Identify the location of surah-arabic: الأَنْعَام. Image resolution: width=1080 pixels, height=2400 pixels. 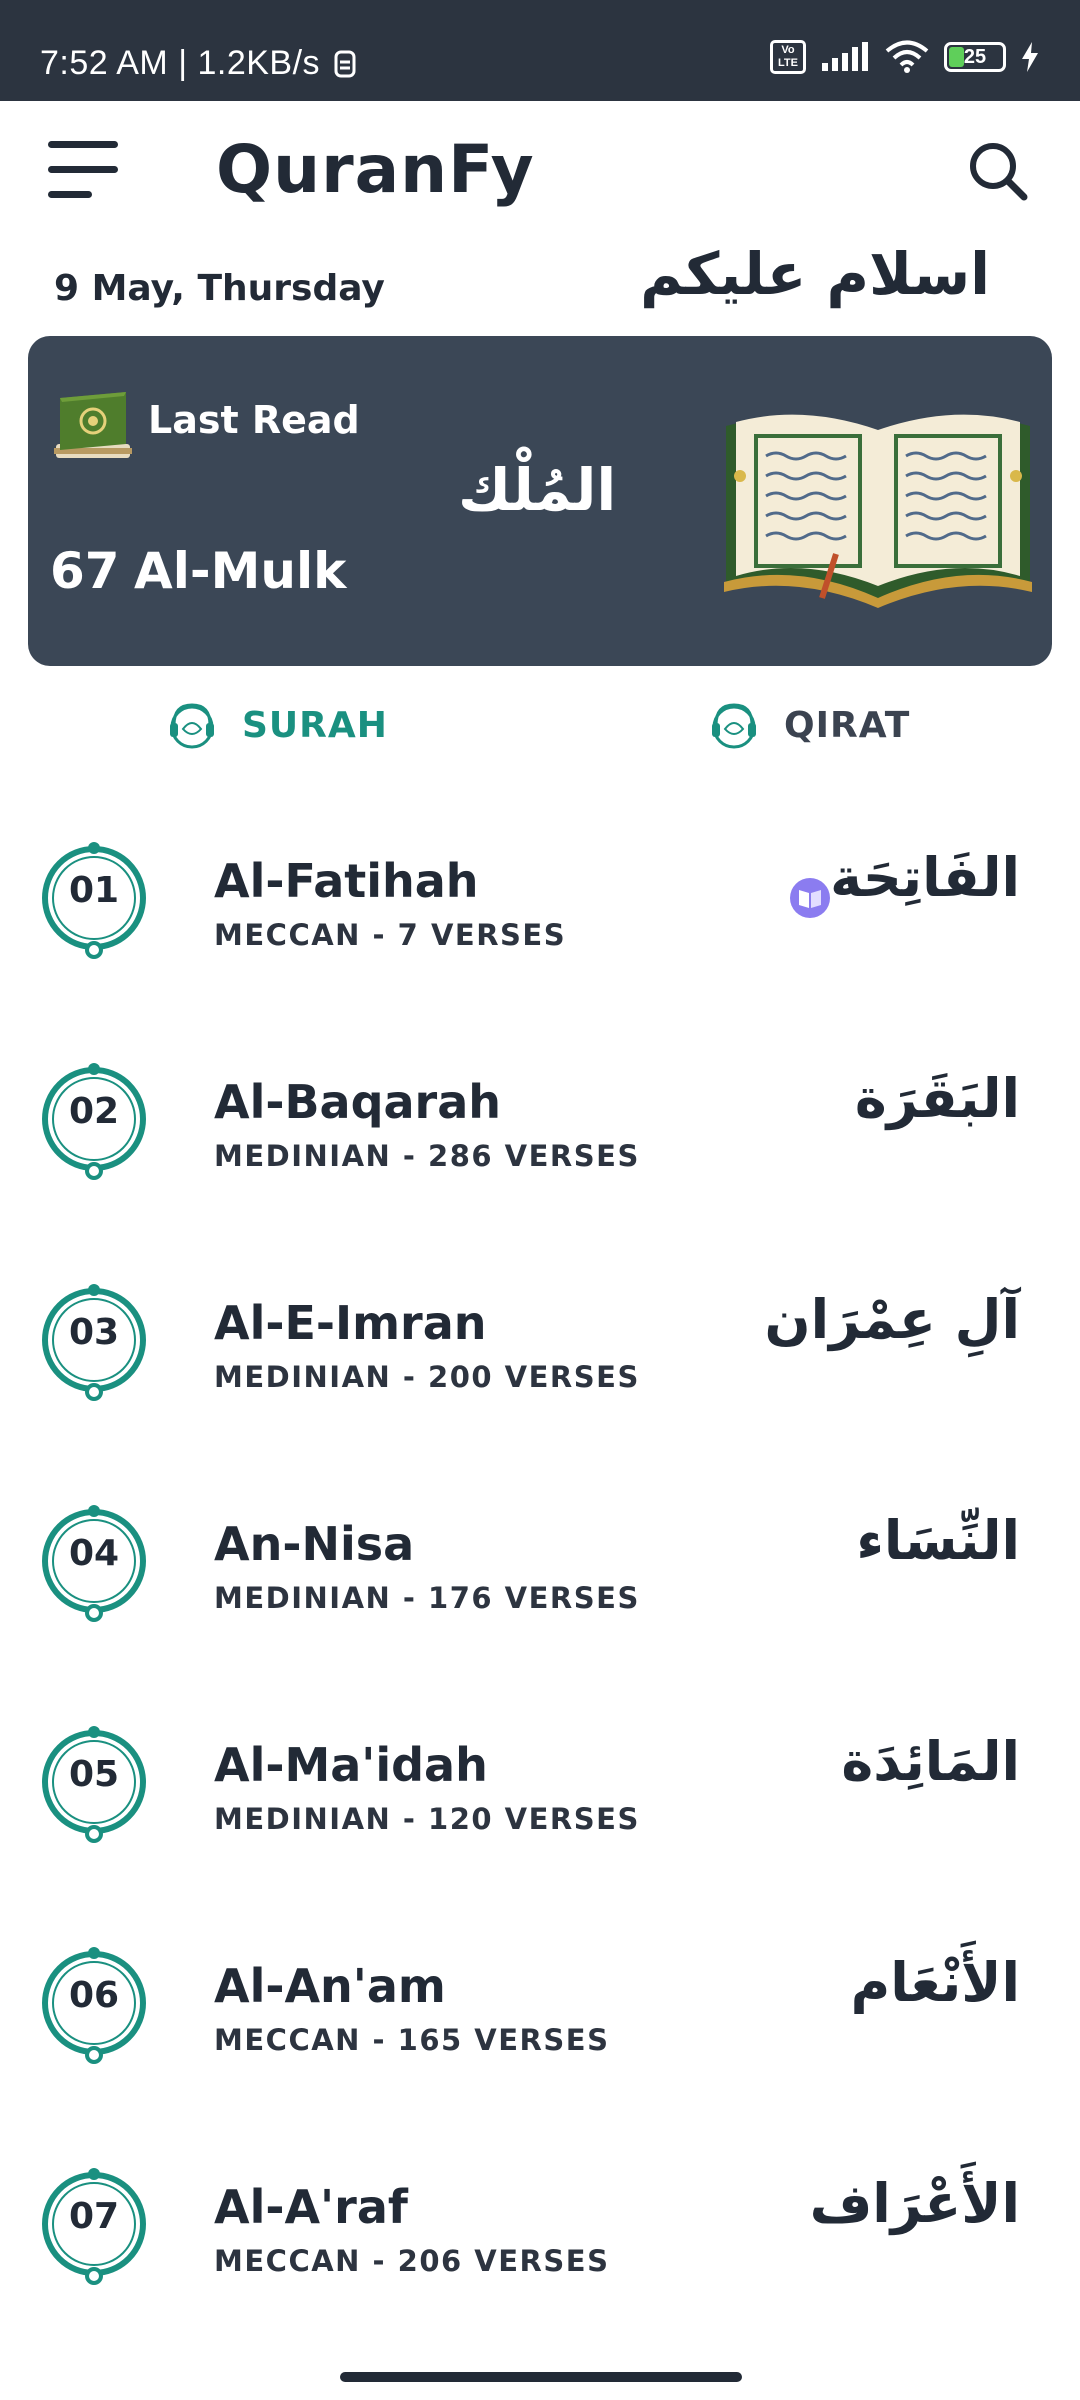
(935, 1982).